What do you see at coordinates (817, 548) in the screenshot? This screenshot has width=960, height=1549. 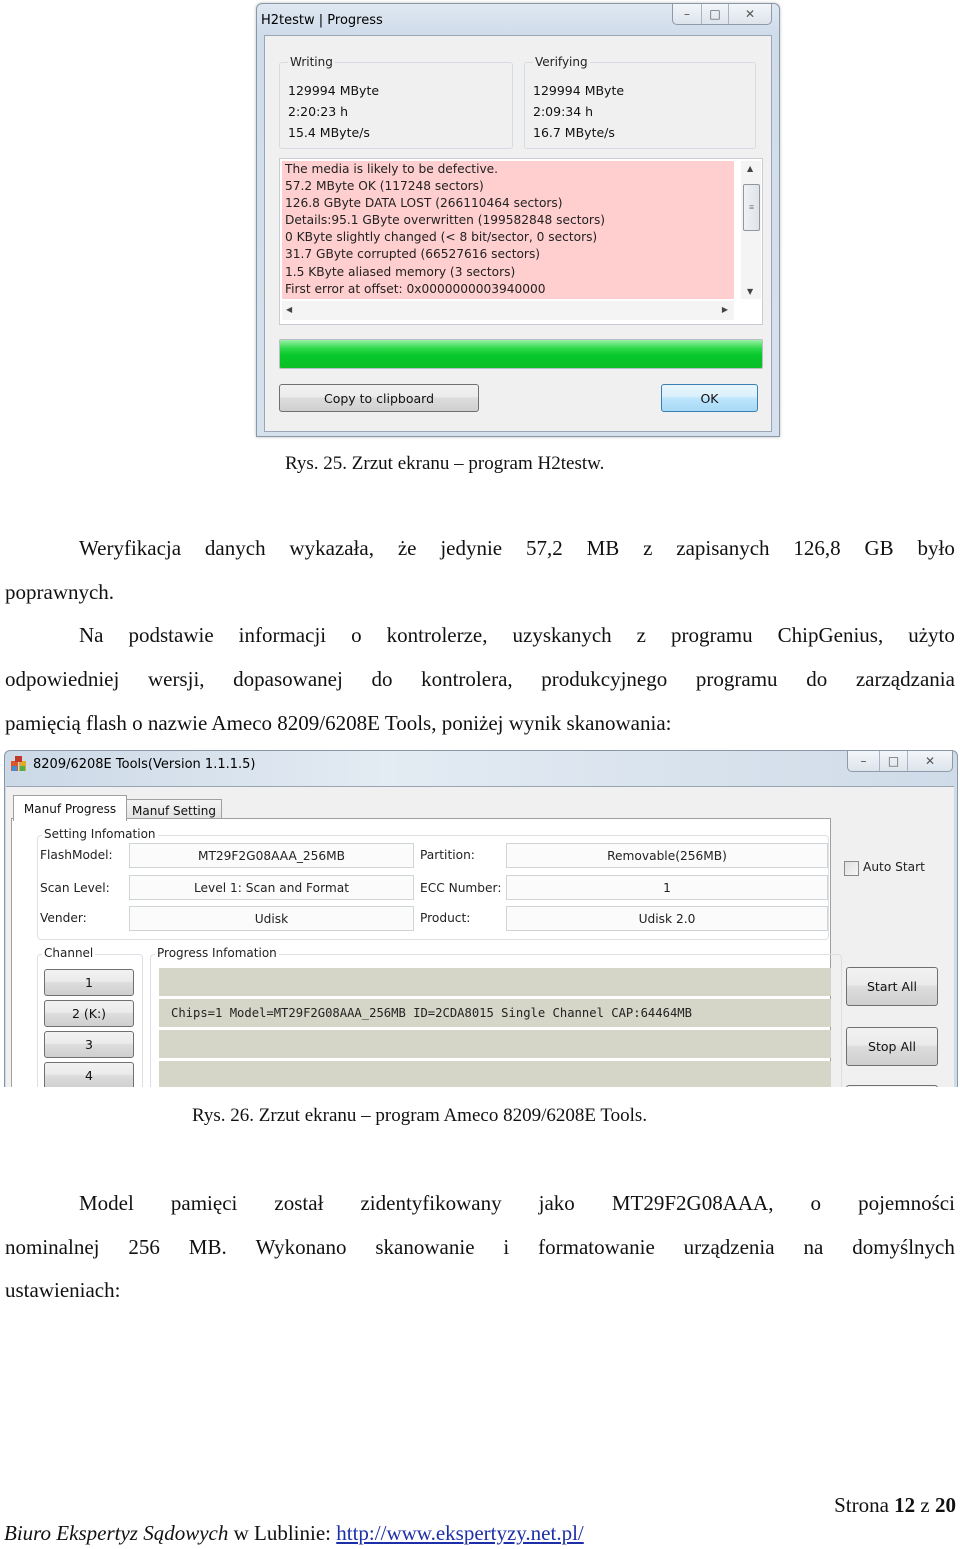 I see `word: 126,8` at bounding box center [817, 548].